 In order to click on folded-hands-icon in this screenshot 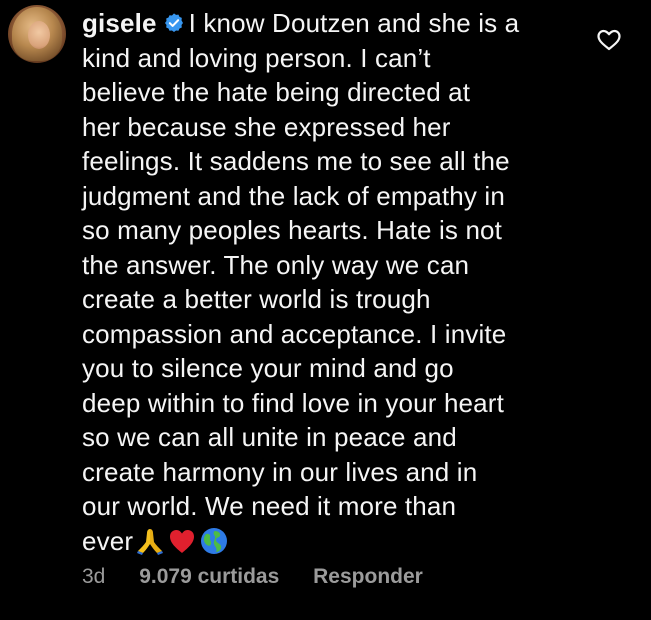, I will do `click(150, 545)`.